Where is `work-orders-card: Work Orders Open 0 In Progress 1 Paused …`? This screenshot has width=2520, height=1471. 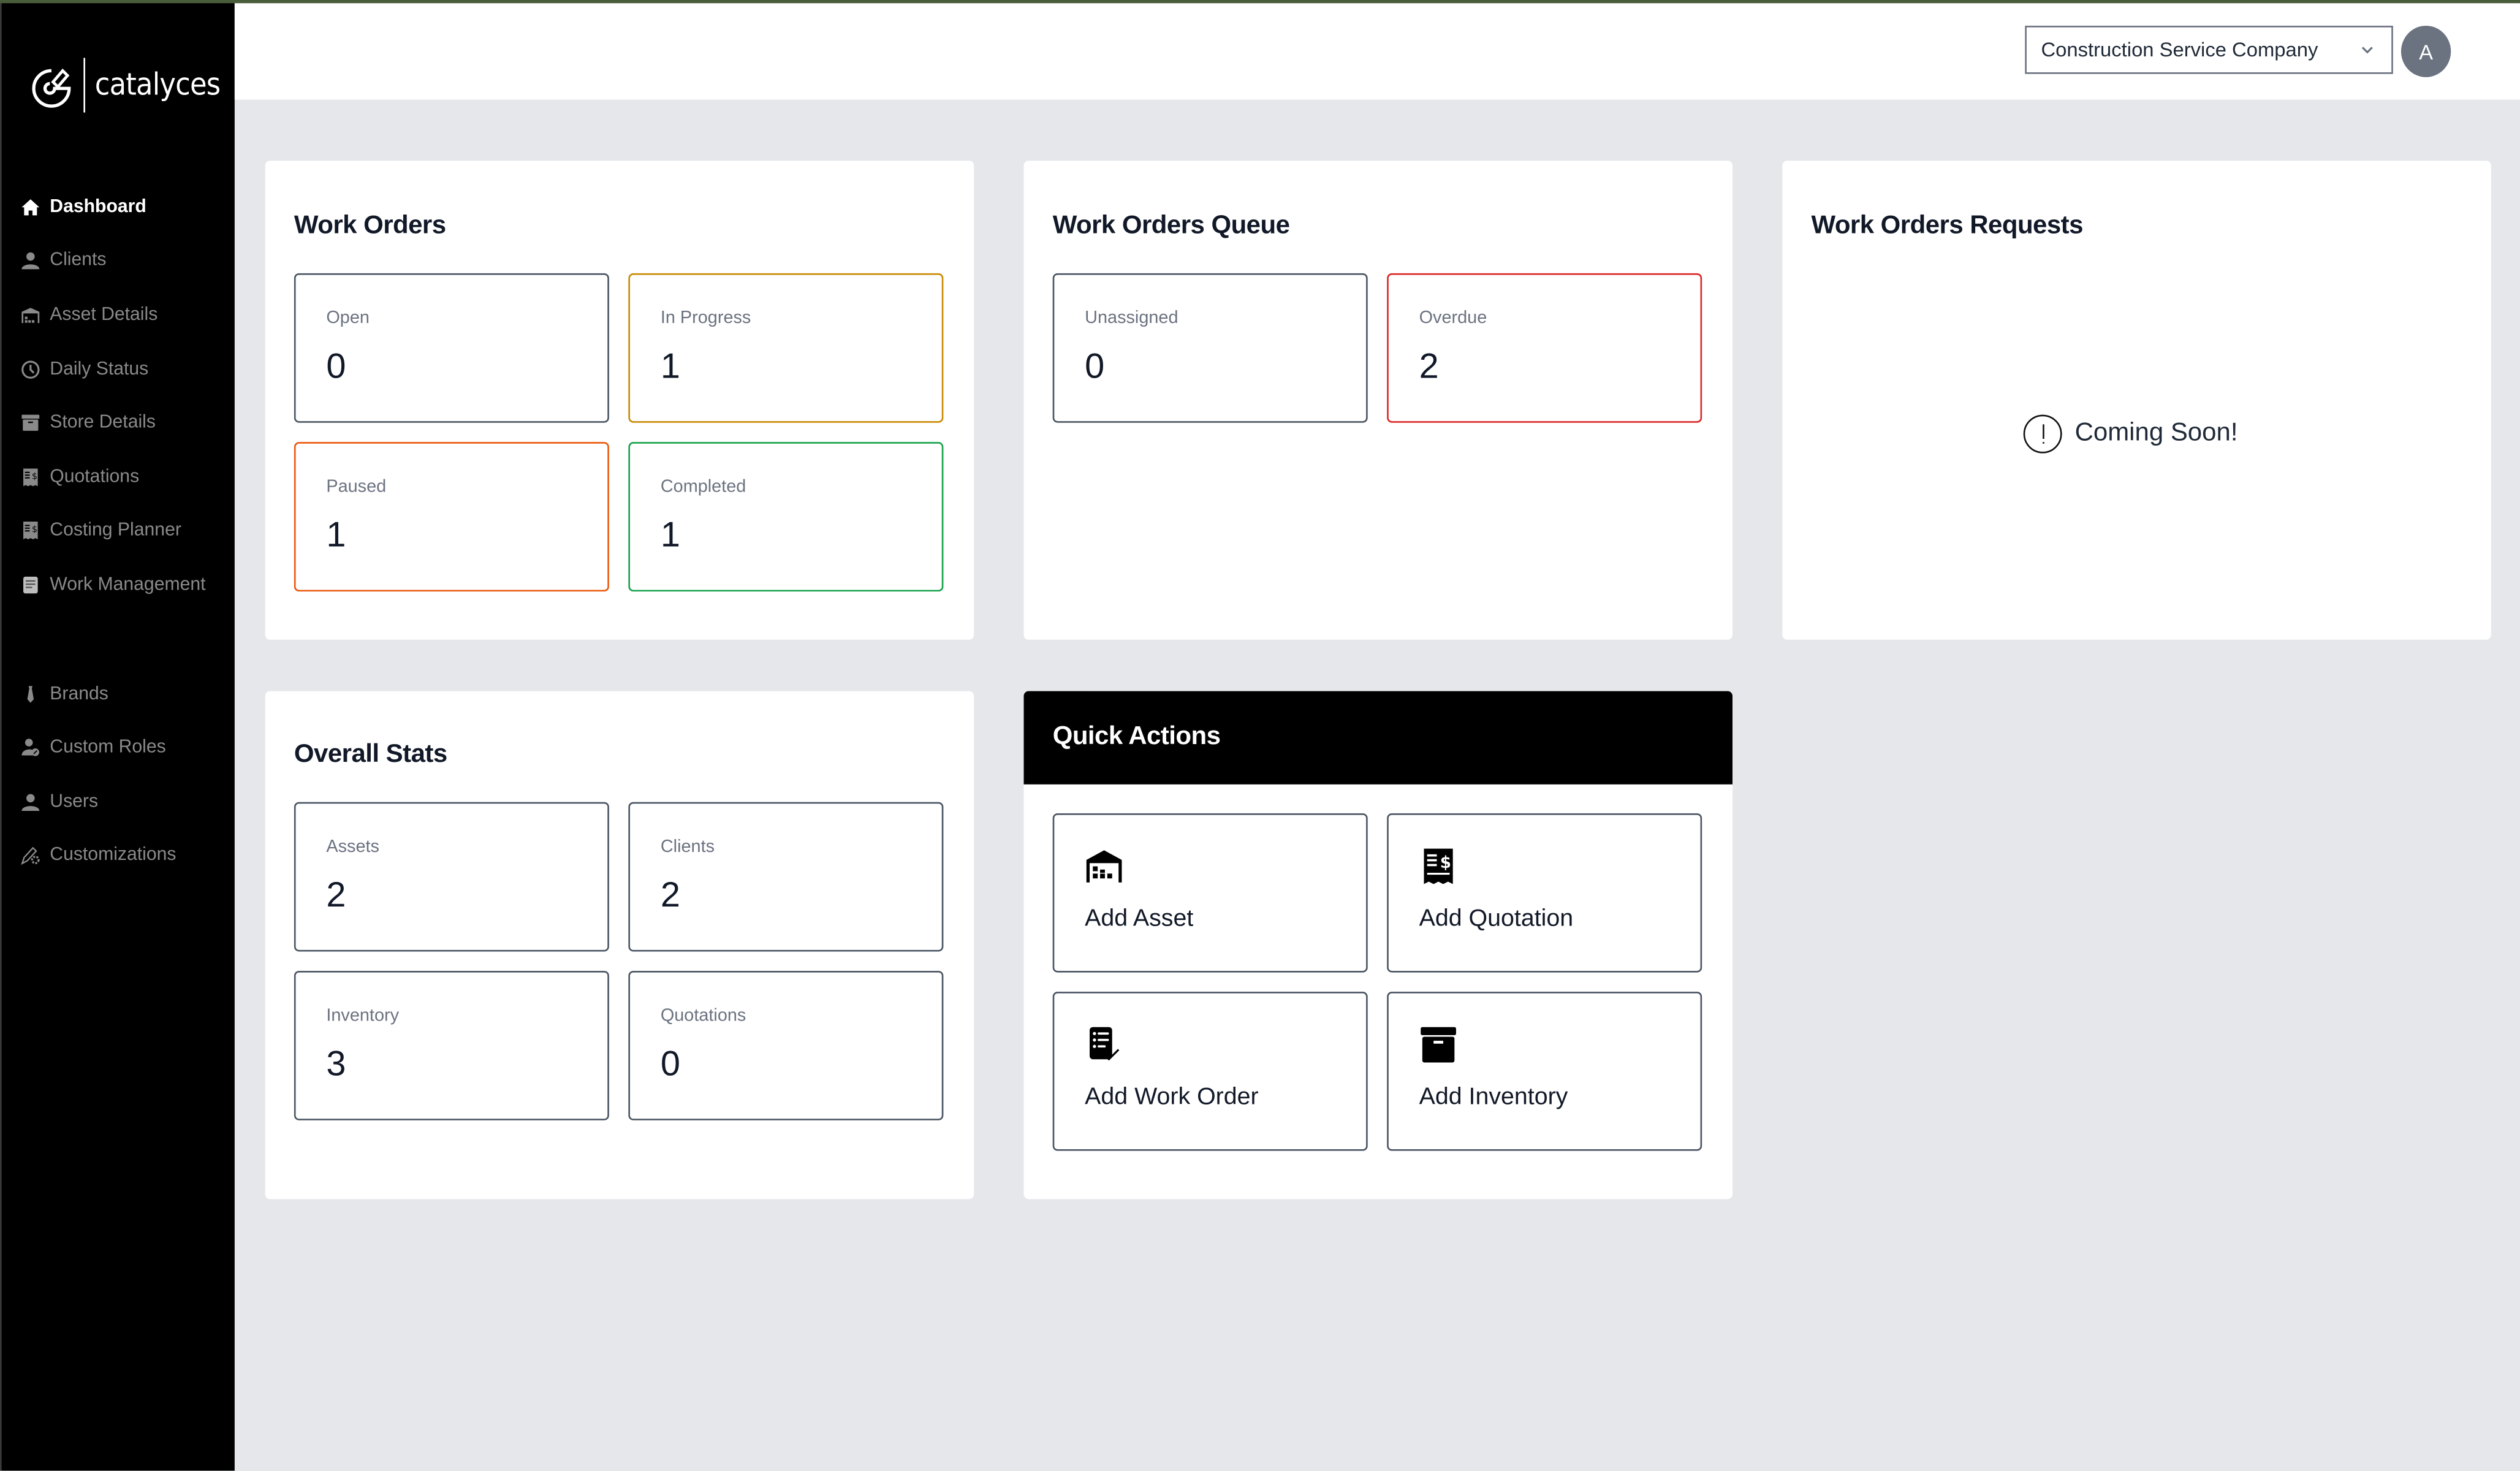 work-orders-card: Work Orders Open 0 In Progress 1 Paused … is located at coordinates (619, 400).